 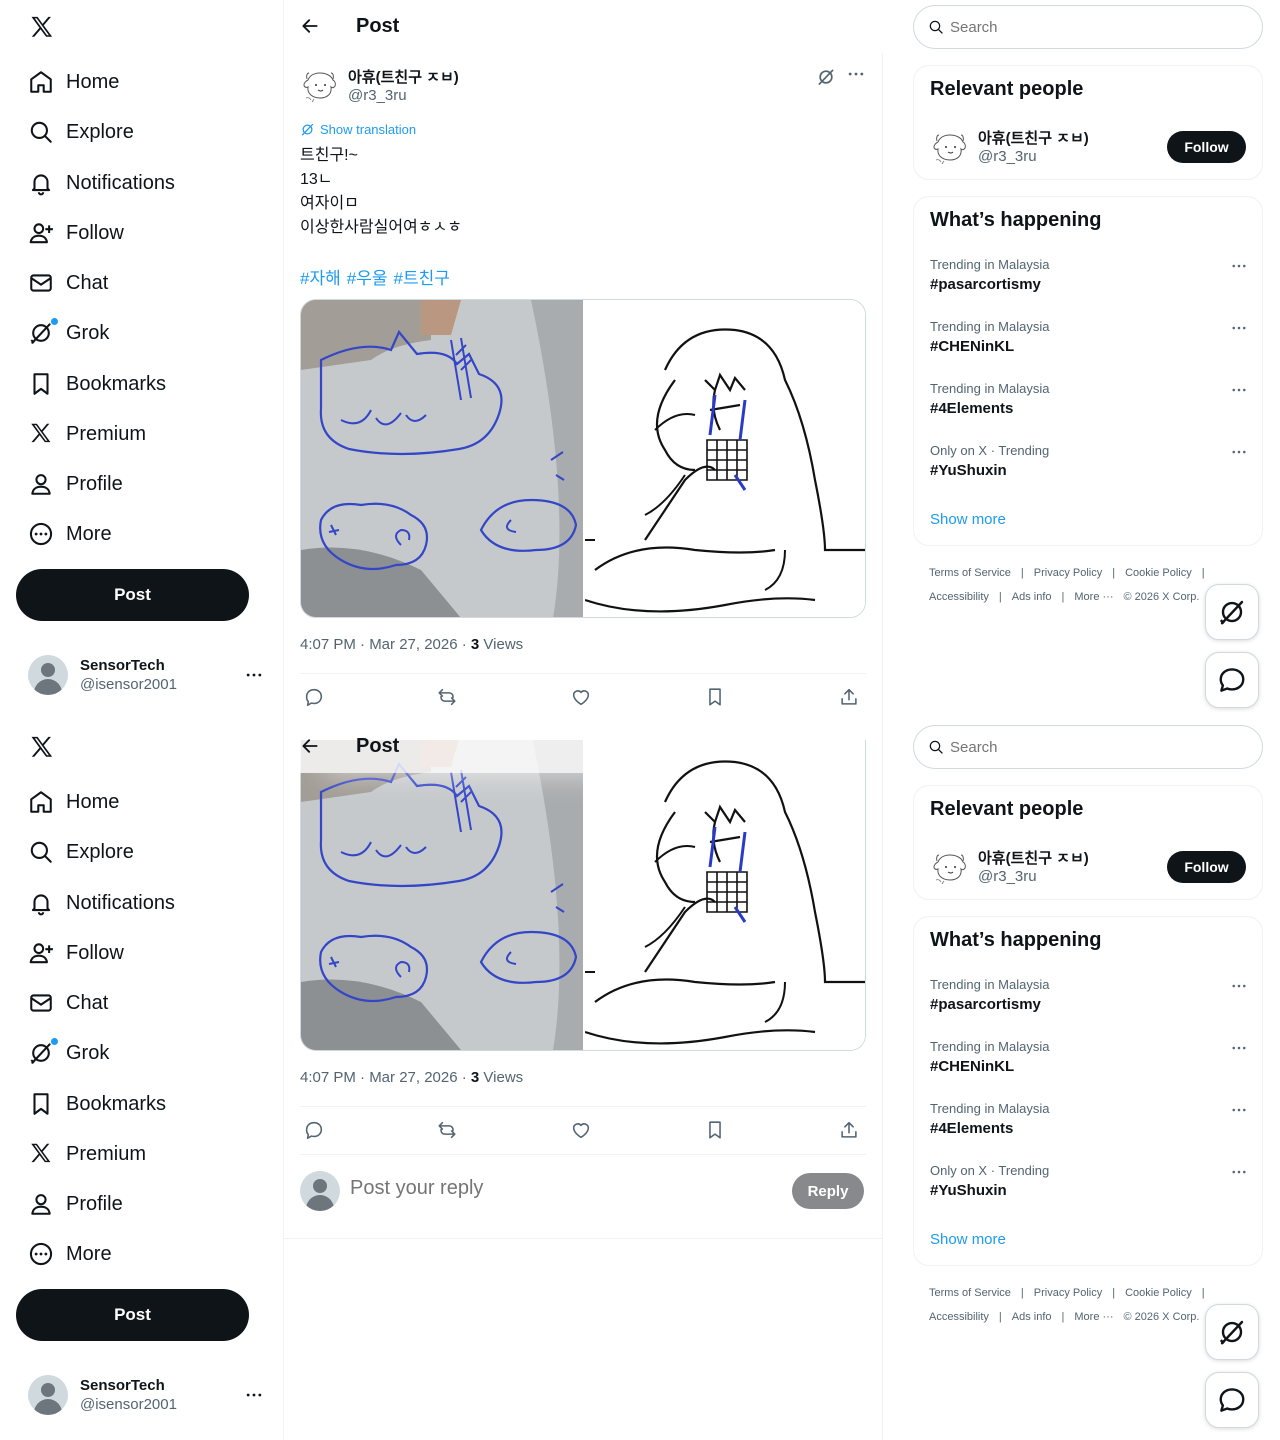 What do you see at coordinates (560, 1188) in the screenshot?
I see `reply-input` at bounding box center [560, 1188].